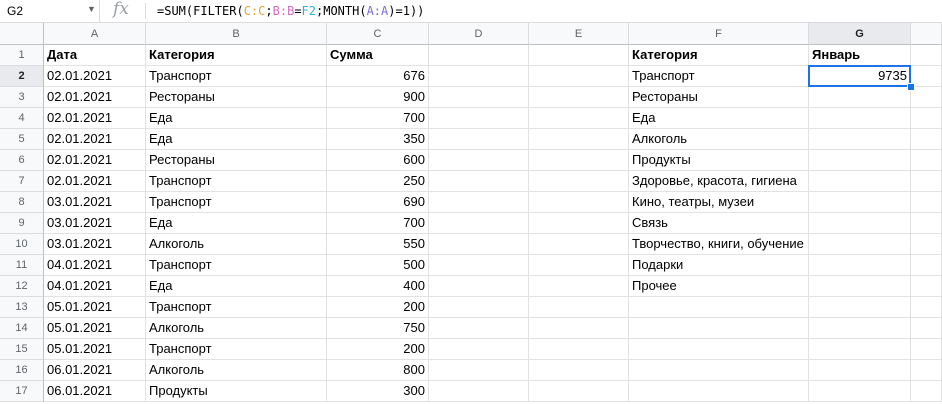 The image size is (942, 404). I want to click on cell-a9: 03.01.2021, so click(95, 223).